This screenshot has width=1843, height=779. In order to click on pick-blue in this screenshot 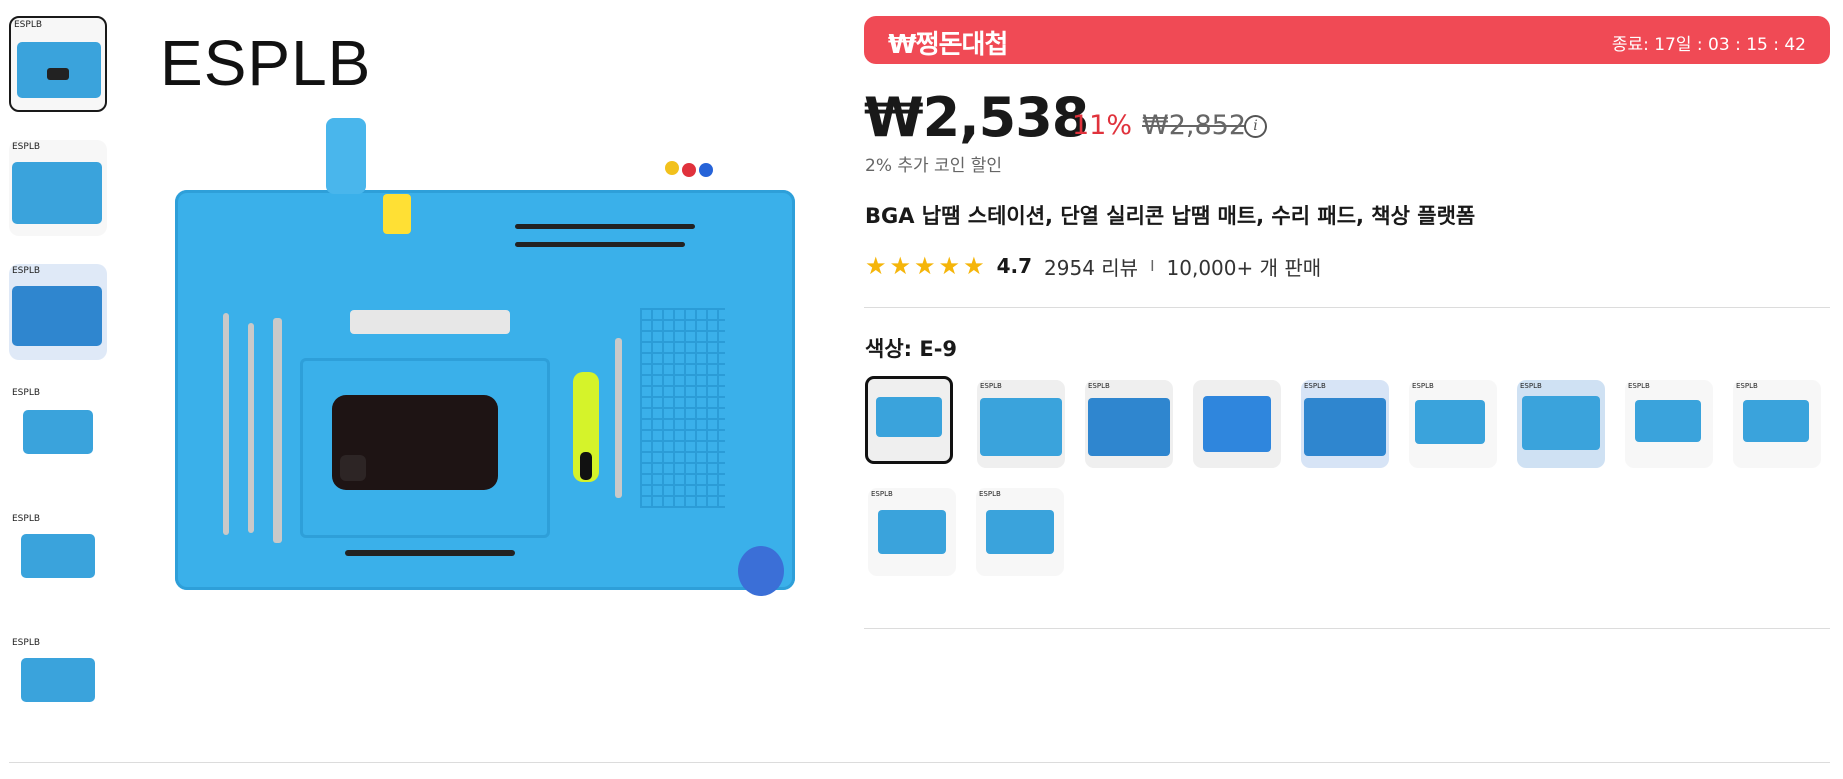, I will do `click(706, 170)`.